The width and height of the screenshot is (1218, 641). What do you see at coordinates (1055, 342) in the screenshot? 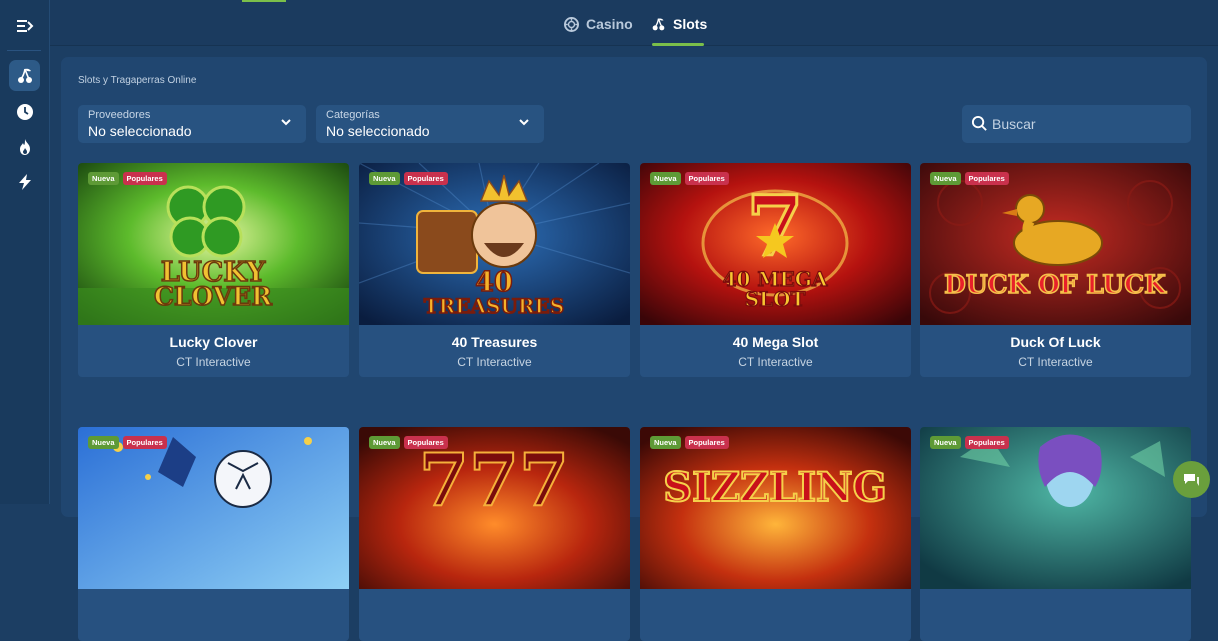
I see `game-title: Duck Of Luck` at bounding box center [1055, 342].